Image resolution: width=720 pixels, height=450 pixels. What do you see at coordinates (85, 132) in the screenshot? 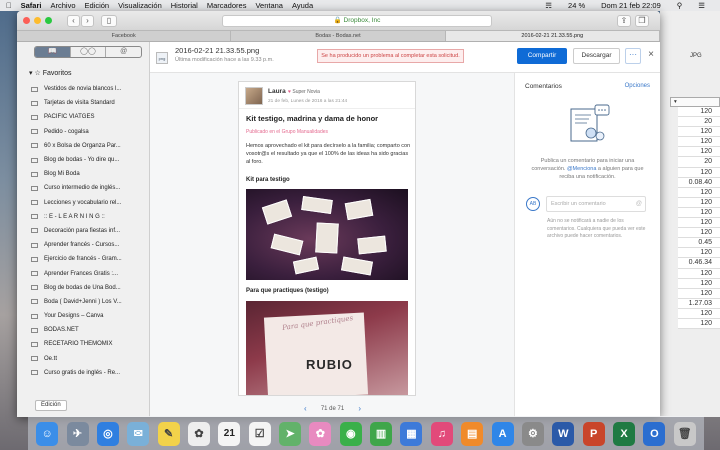
I see `favorite-item: Pedido - cogalsa` at bounding box center [85, 132].